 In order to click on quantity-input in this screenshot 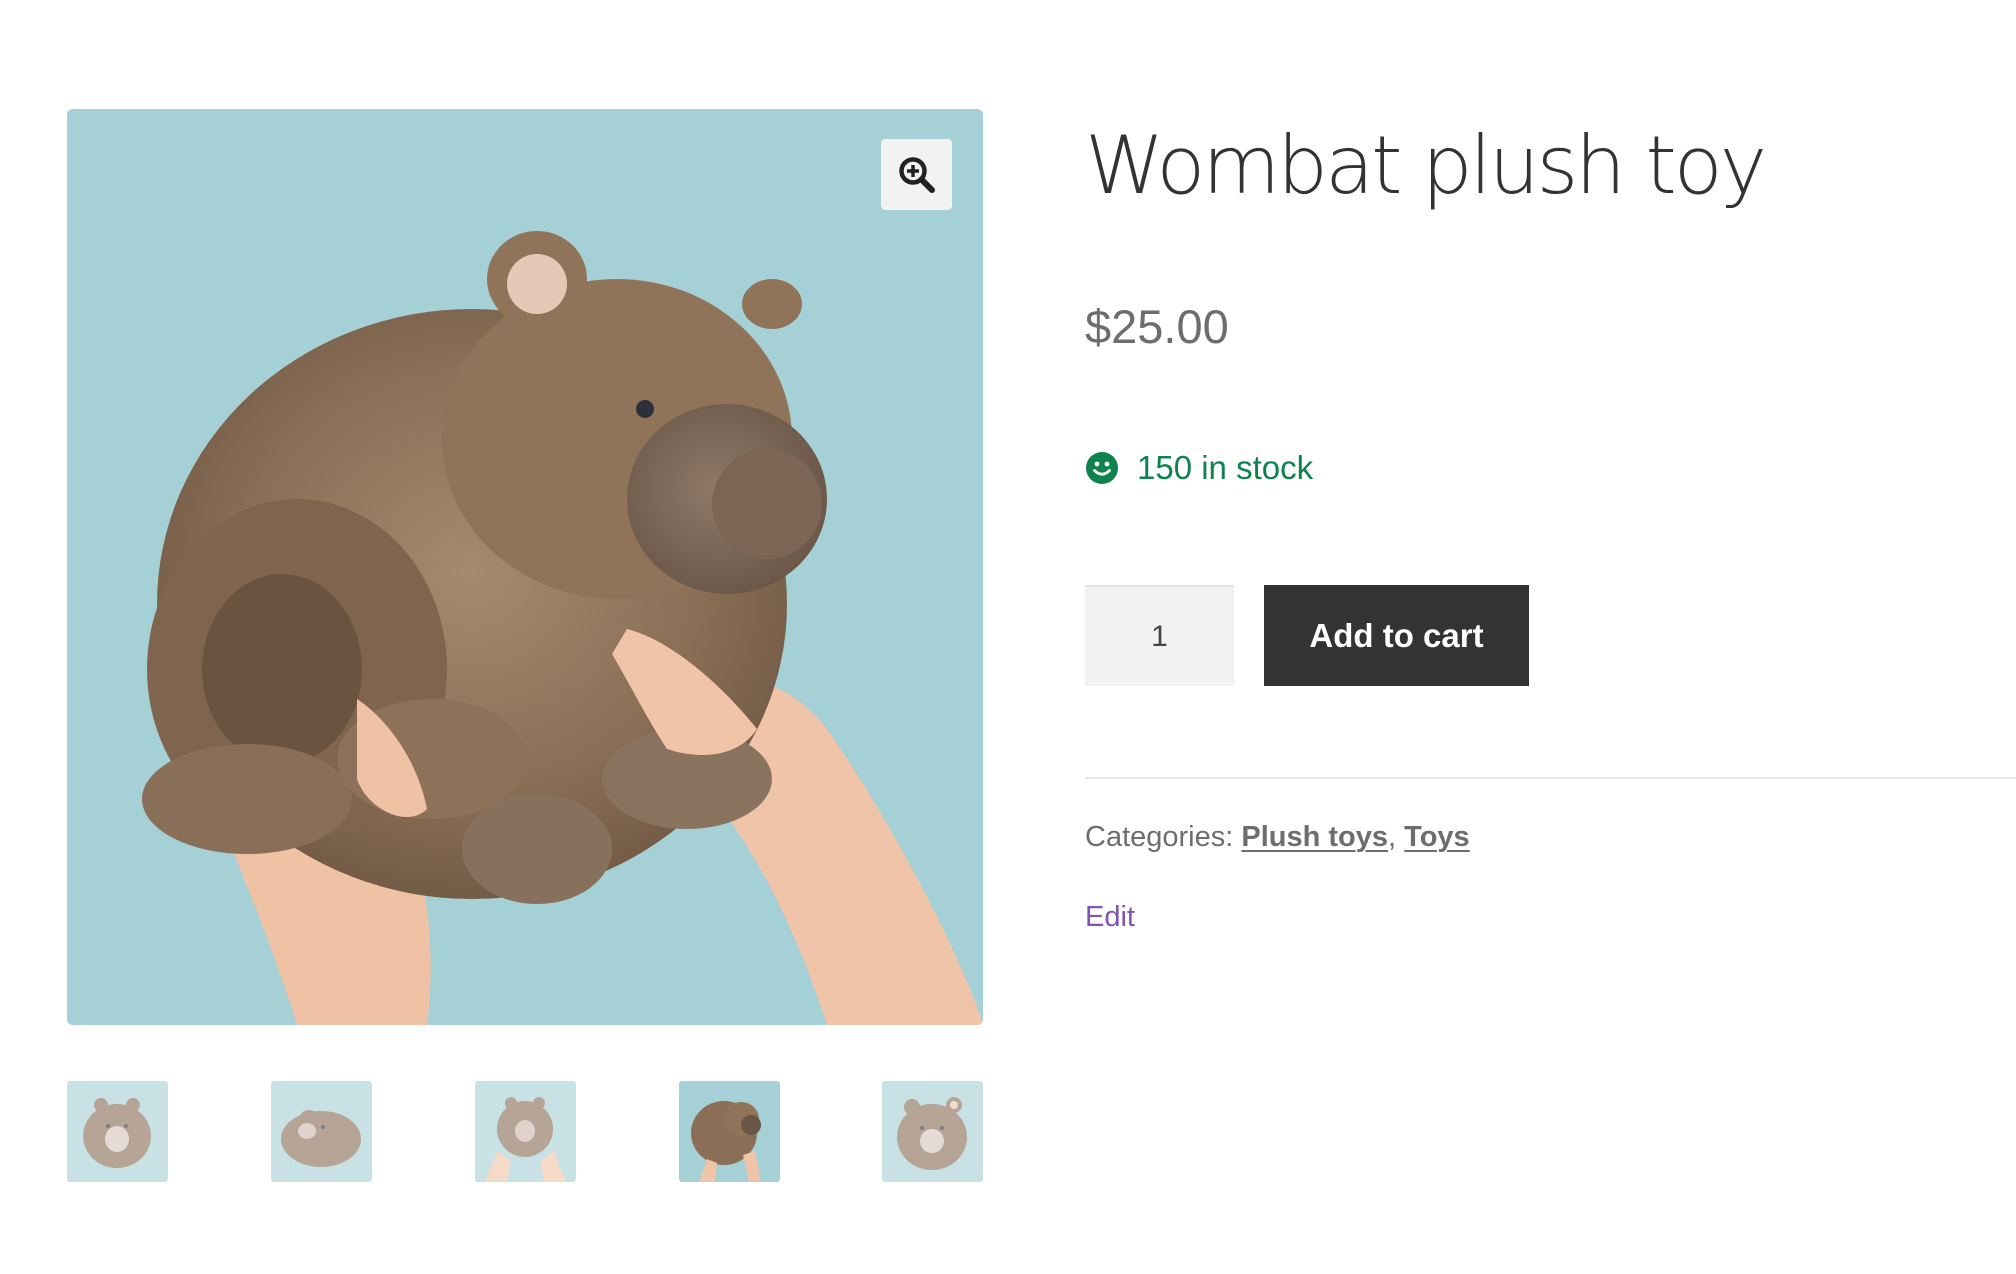, I will do `click(1159, 635)`.